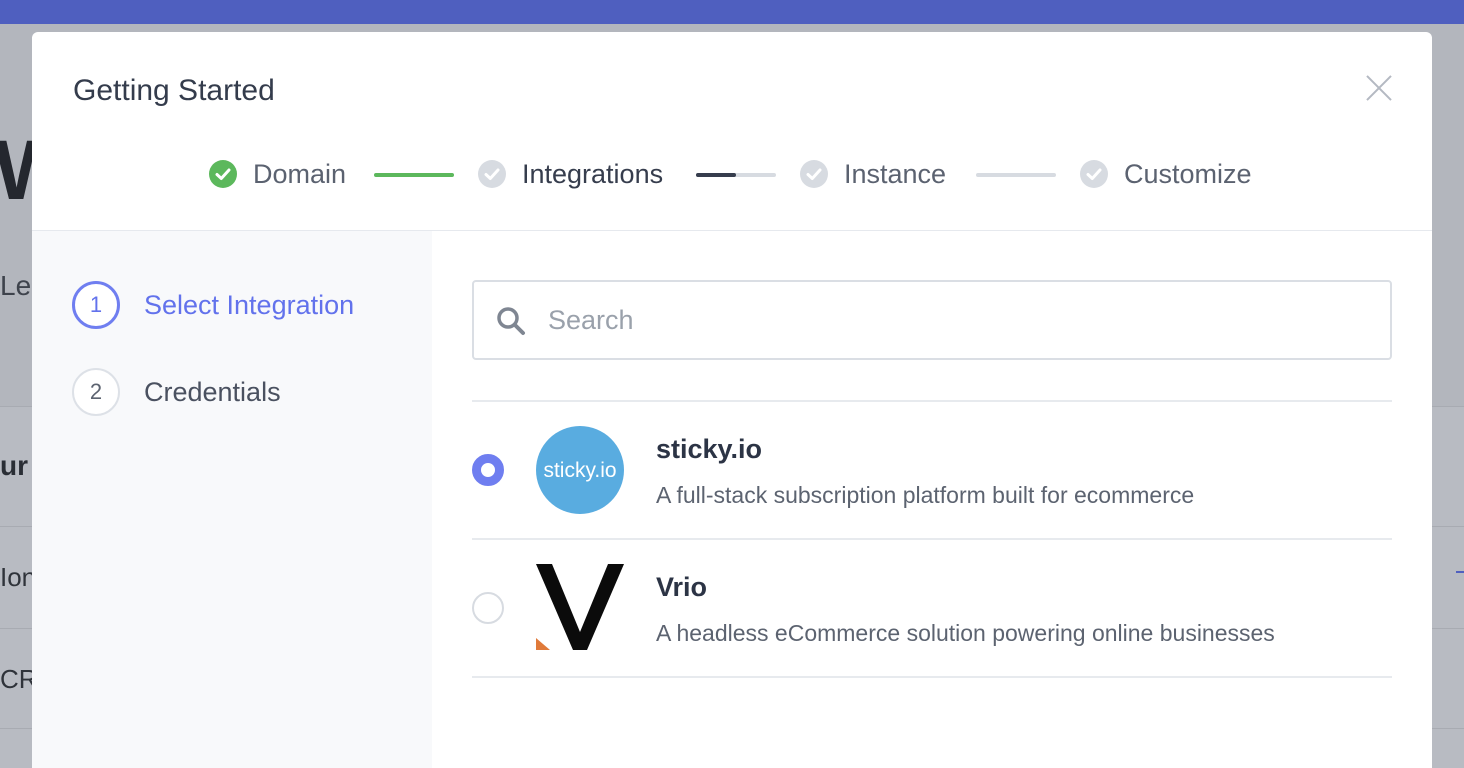 The height and width of the screenshot is (768, 1464). What do you see at coordinates (958, 320) in the screenshot?
I see `search-input` at bounding box center [958, 320].